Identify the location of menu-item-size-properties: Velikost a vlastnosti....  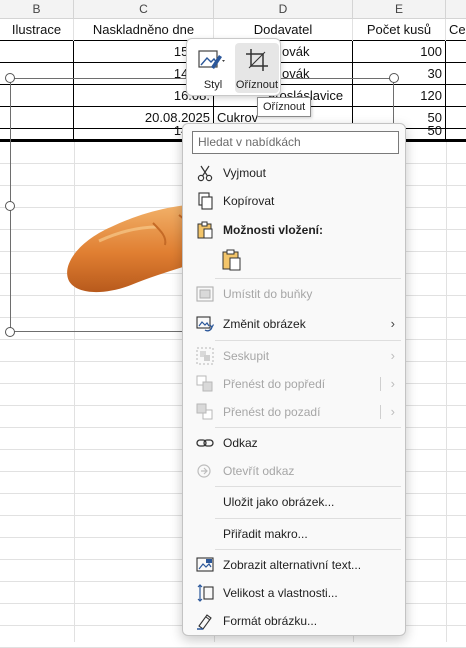
(295, 593).